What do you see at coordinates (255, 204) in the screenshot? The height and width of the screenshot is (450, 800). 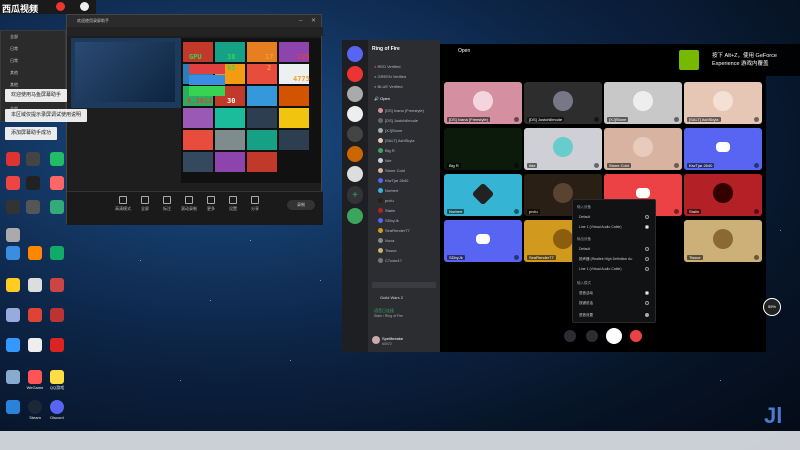 I see `tool-button: 分享` at bounding box center [255, 204].